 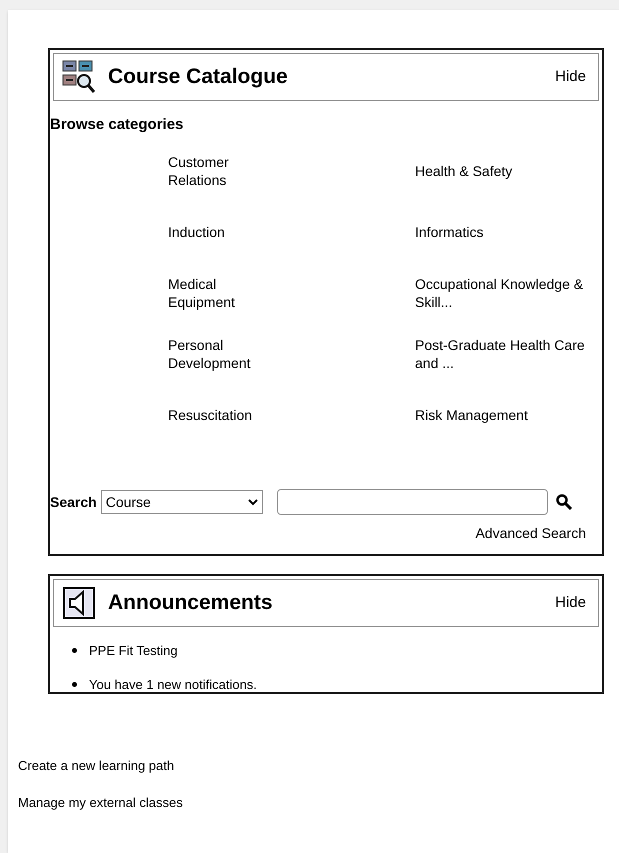 I want to click on block-title: Announcements, so click(x=190, y=603).